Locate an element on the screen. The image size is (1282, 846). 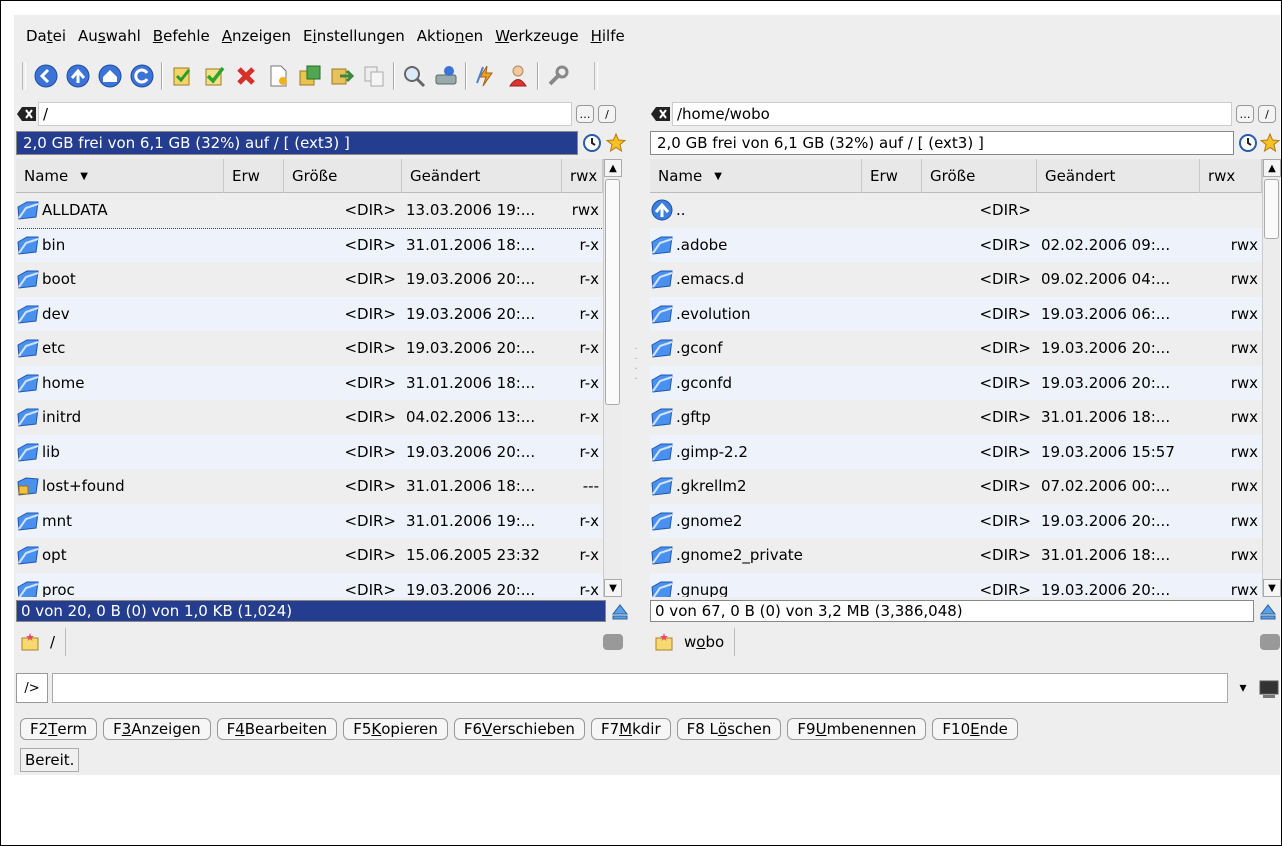
menu-item-7: Hilfe is located at coordinates (608, 36).